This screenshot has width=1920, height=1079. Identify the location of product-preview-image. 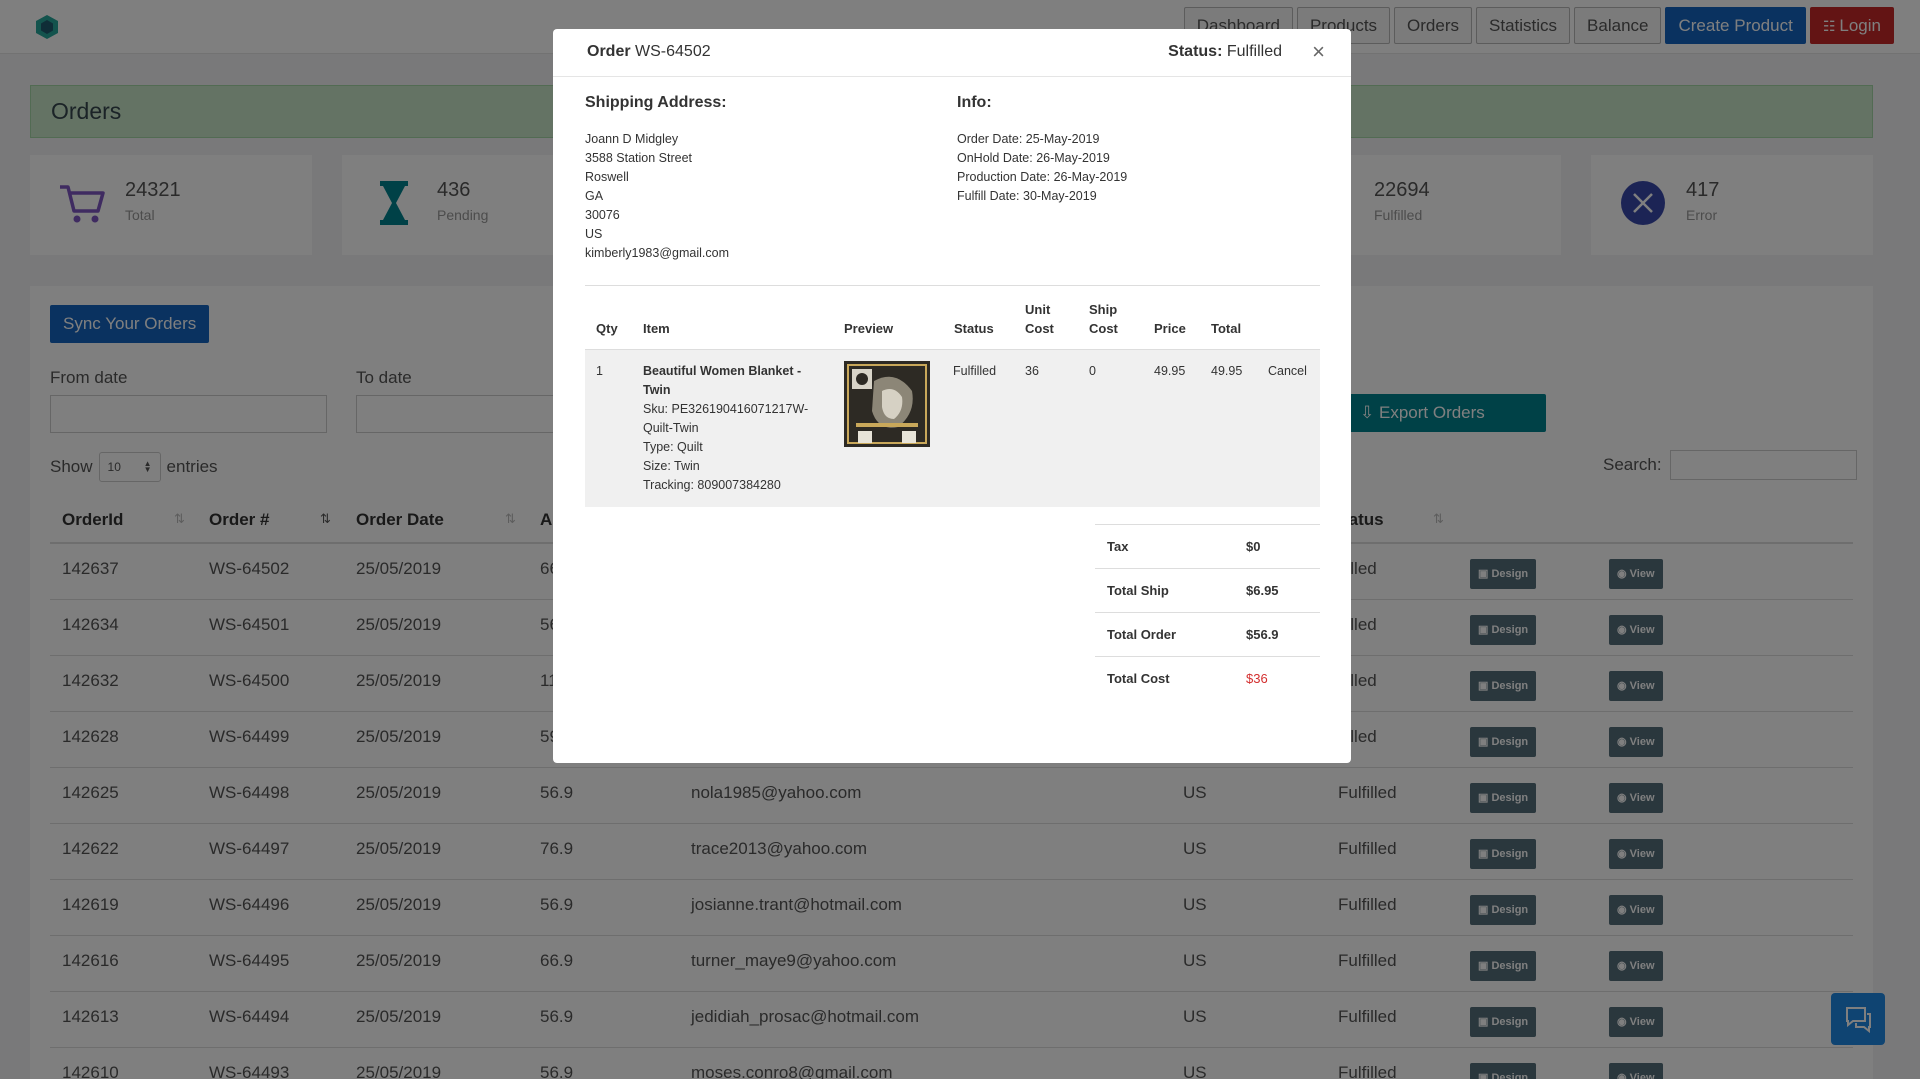
(887, 404).